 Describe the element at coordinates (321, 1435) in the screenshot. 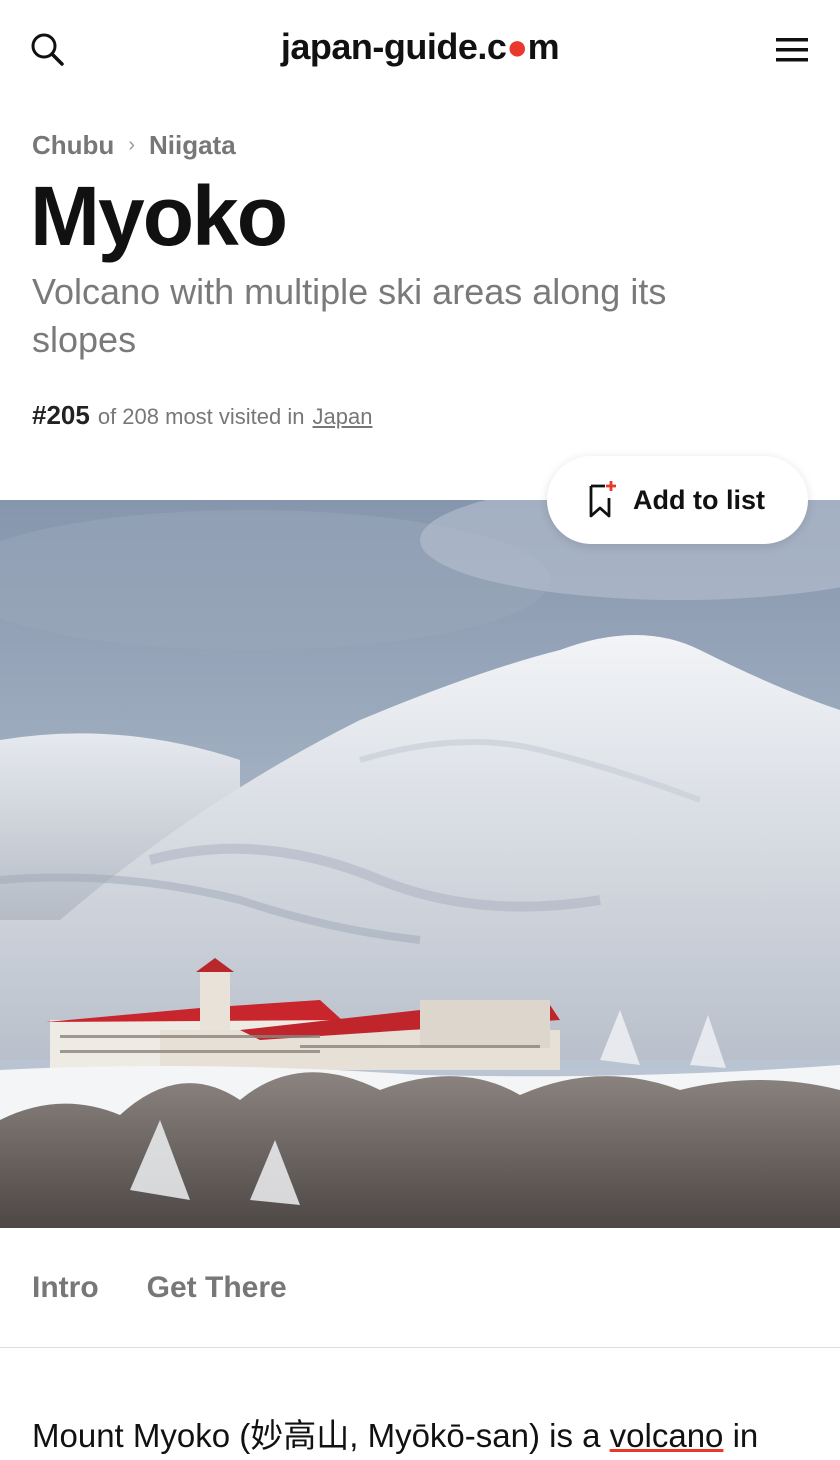

I see `intro-text-before: Mount Myoko (妙高山, Myōkō-san) is a` at that location.